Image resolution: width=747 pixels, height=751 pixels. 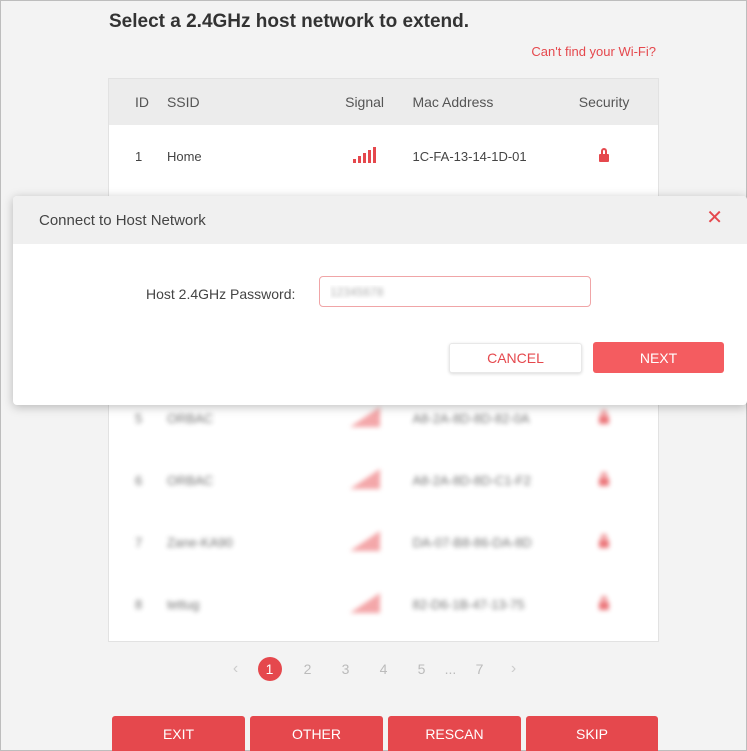 I want to click on other-button: OTHER, so click(x=316, y=733).